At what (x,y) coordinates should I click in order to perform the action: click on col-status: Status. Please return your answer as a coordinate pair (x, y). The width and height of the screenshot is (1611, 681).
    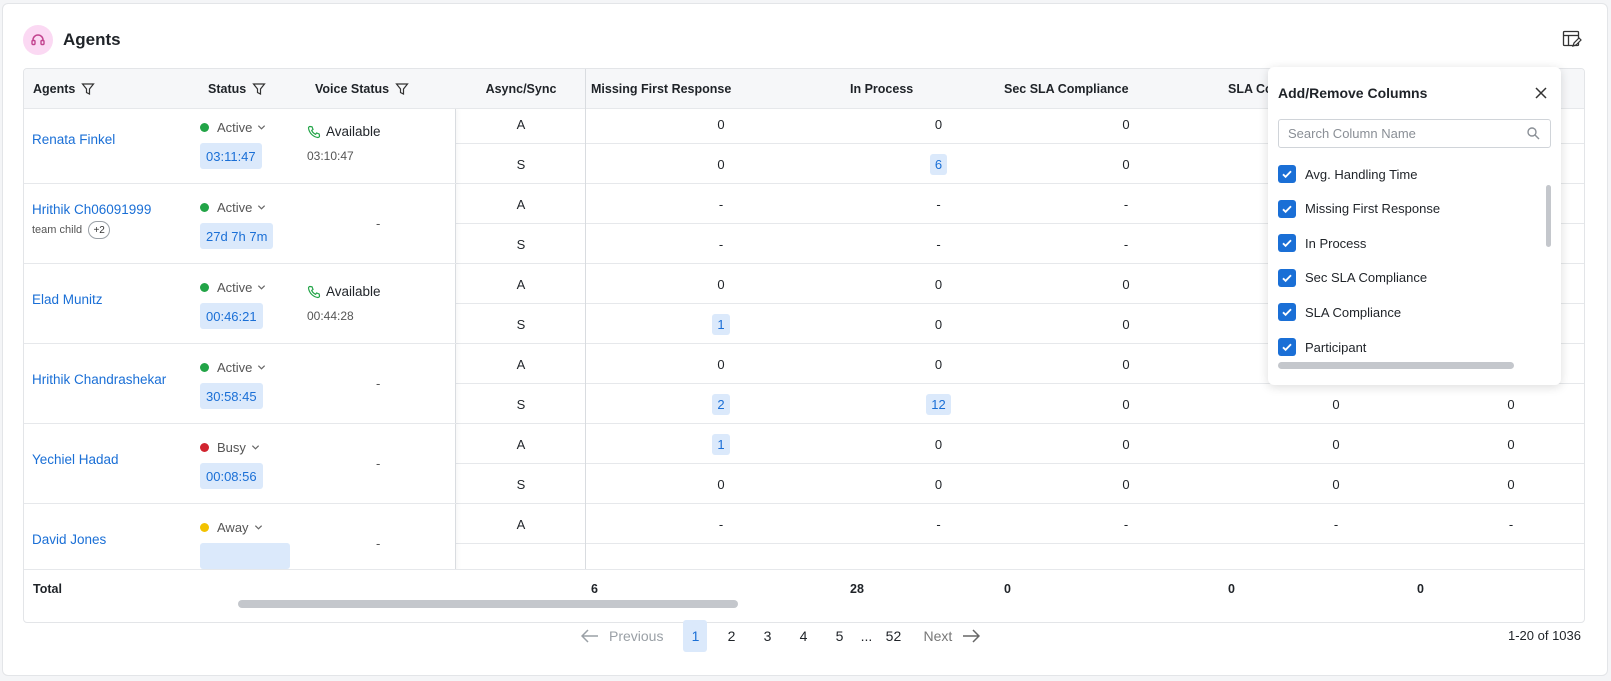
    Looking at the image, I should click on (237, 89).